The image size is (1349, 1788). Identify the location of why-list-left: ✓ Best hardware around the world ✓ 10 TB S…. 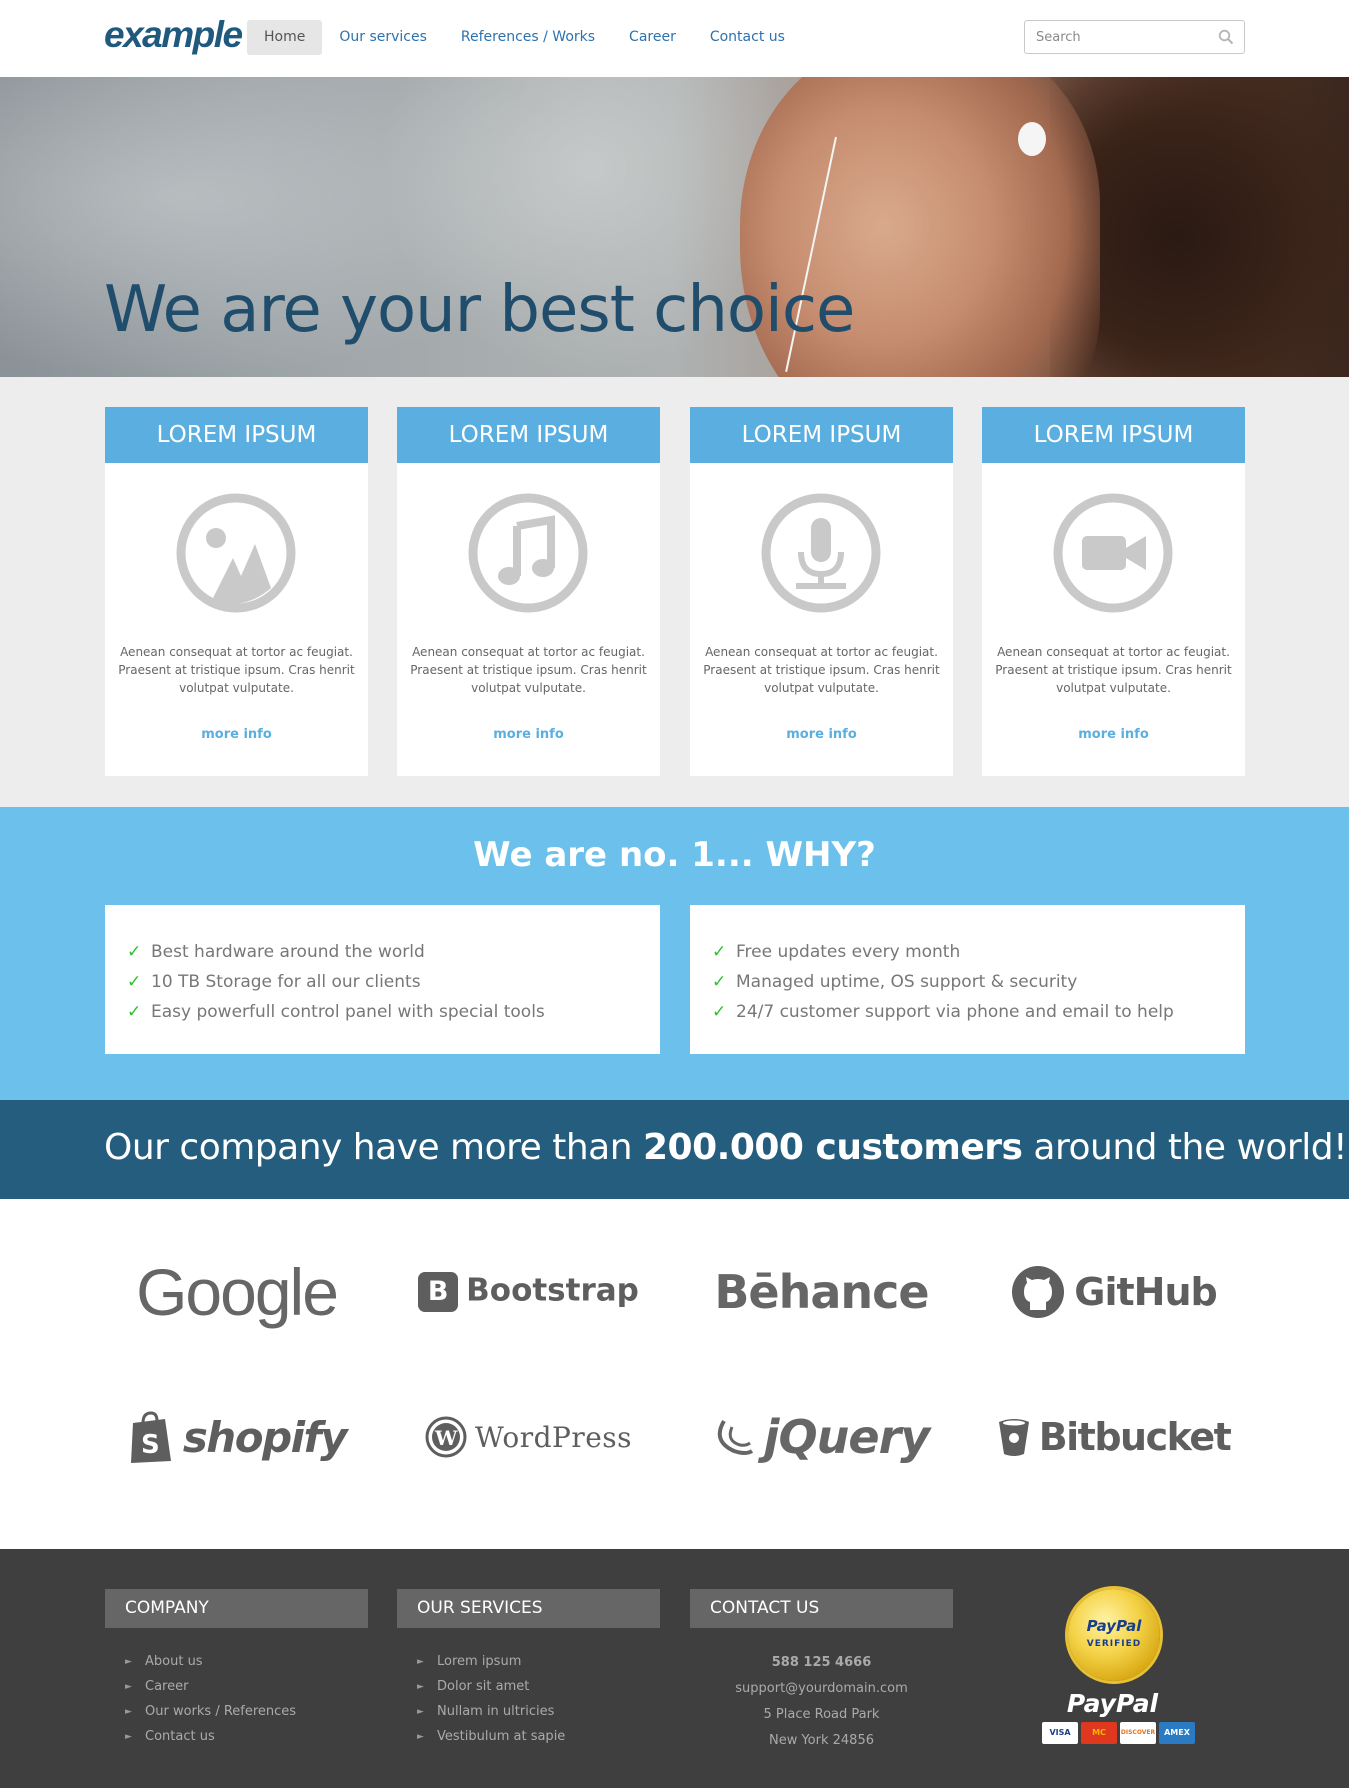
(382, 979).